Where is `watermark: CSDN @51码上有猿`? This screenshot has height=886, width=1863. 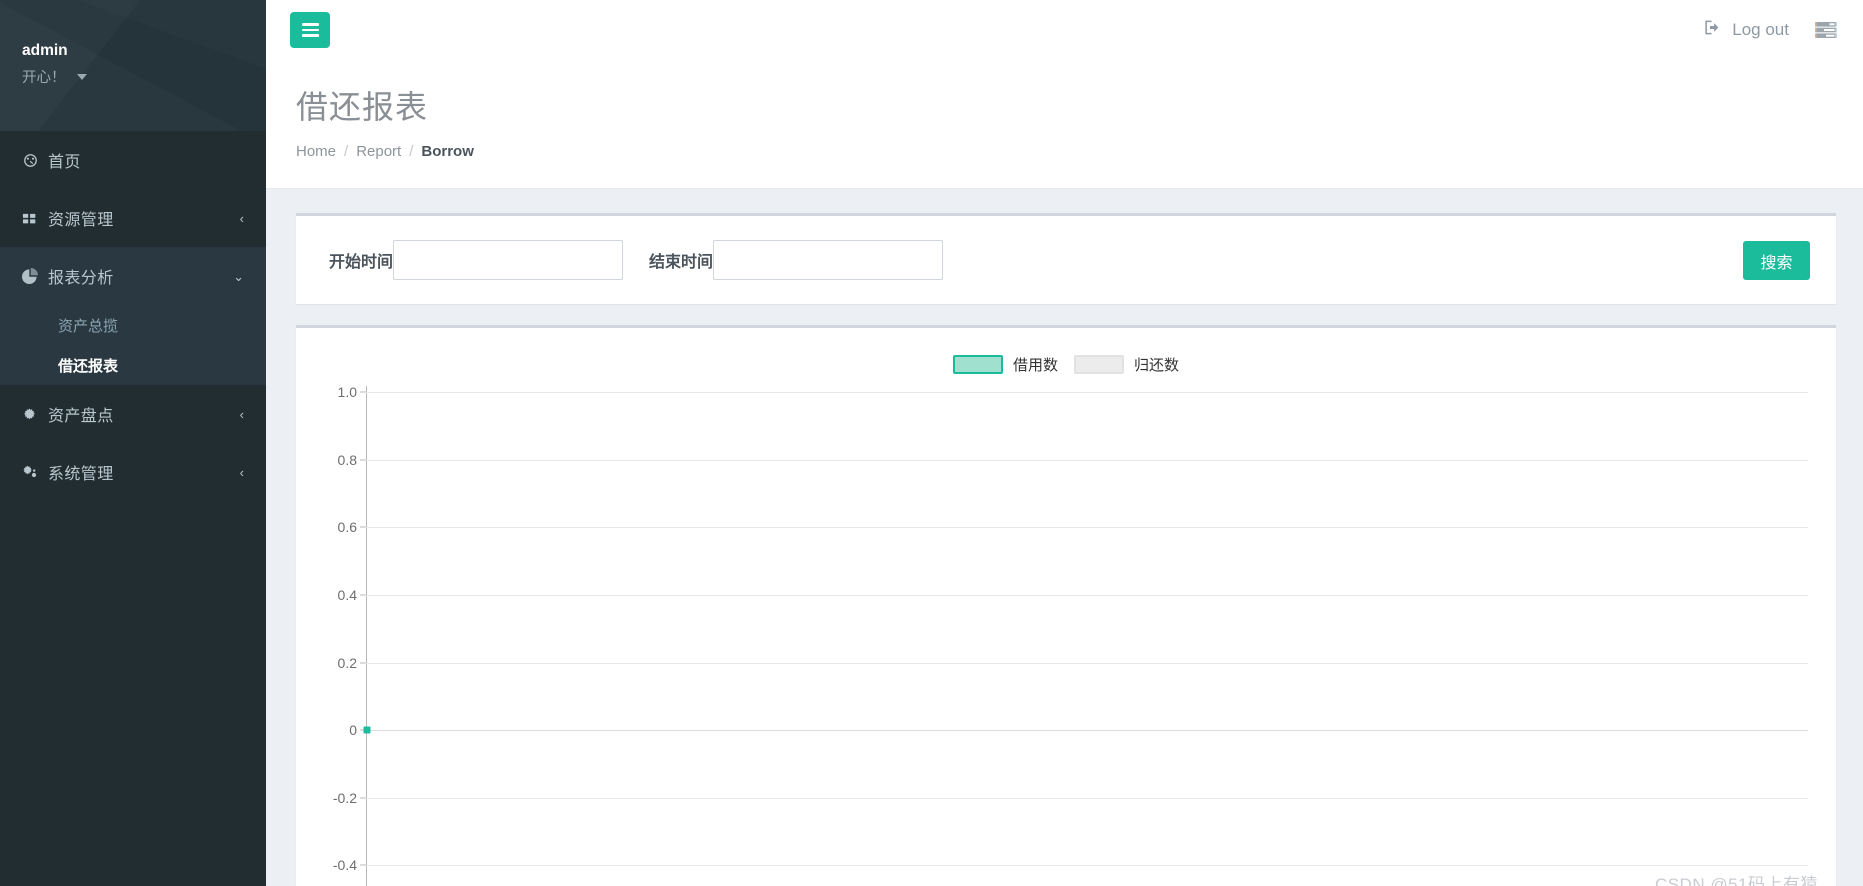
watermark: CSDN @51码上有猿 is located at coordinates (1736, 880).